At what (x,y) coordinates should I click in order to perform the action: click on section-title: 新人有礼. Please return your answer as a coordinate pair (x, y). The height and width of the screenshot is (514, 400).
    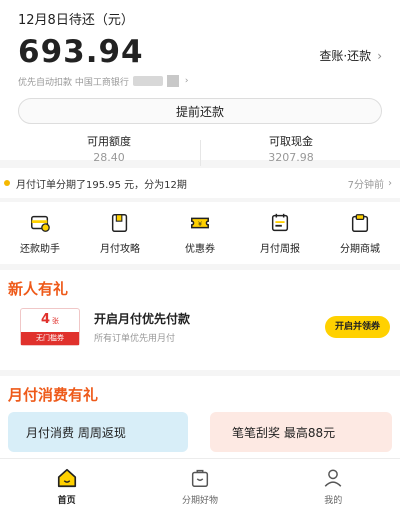
    Looking at the image, I should click on (38, 289).